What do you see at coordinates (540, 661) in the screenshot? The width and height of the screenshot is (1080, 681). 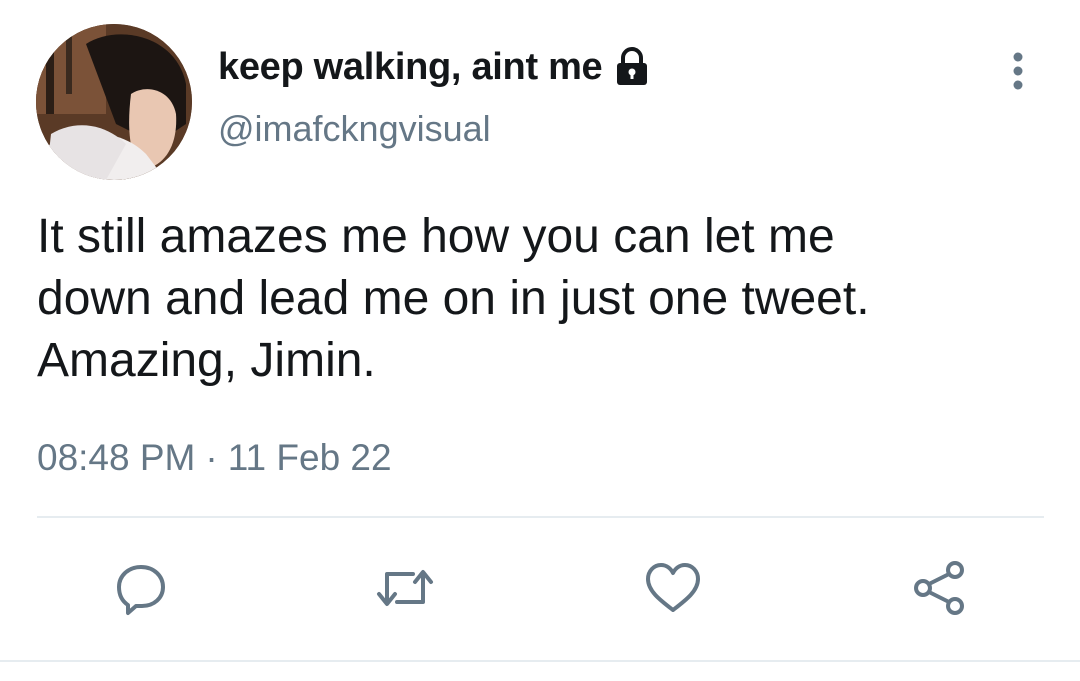 I see `bottom-divider` at bounding box center [540, 661].